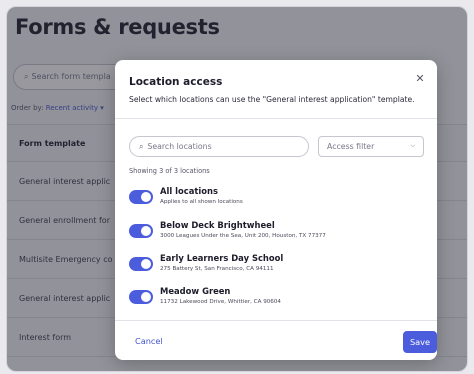 Image resolution: width=474 pixels, height=374 pixels. What do you see at coordinates (176, 82) in the screenshot?
I see `dialog-title: Location access` at bounding box center [176, 82].